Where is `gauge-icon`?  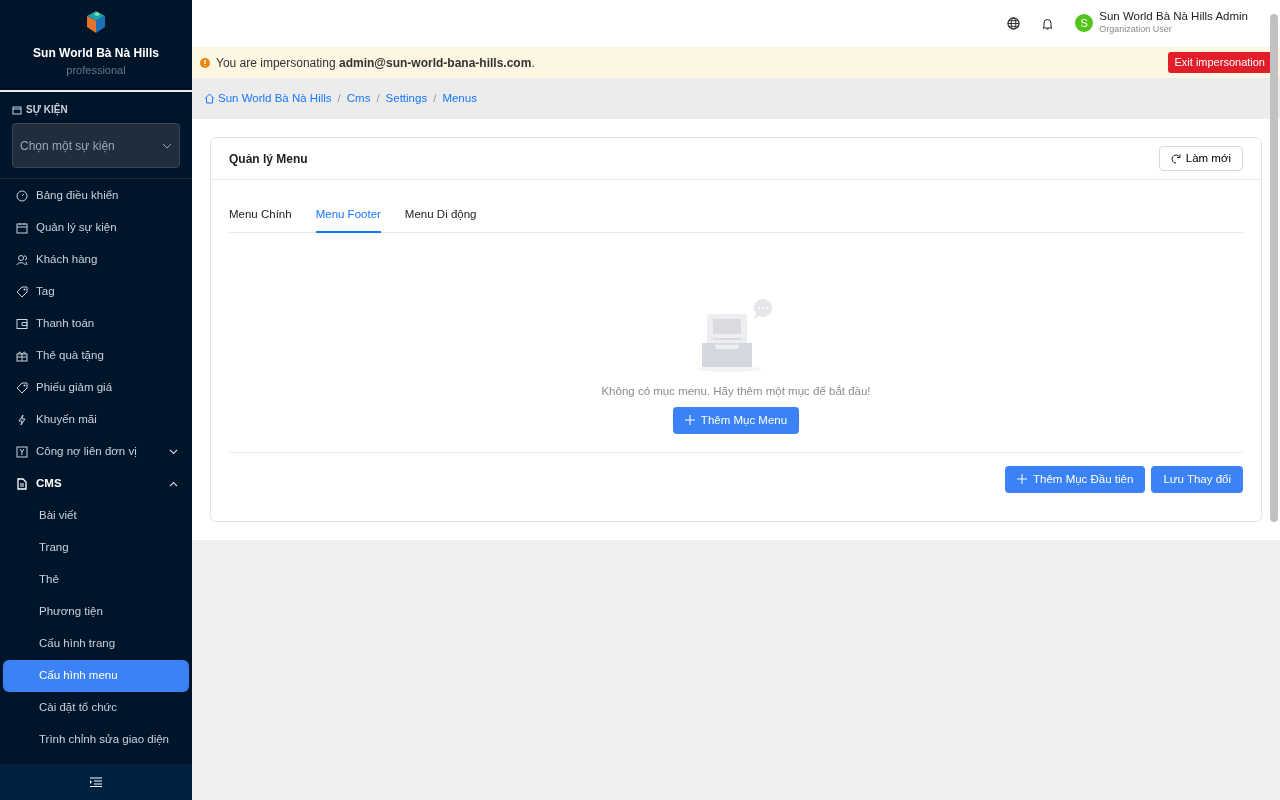
gauge-icon is located at coordinates (22, 196).